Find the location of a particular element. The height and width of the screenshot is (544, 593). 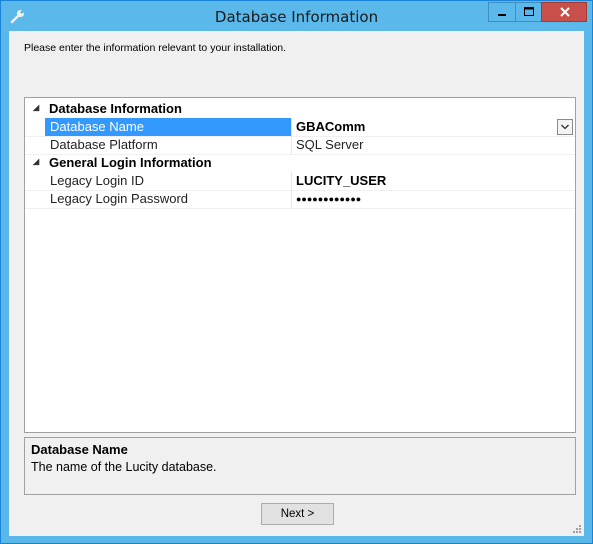

category-database-information: ◢ Database Information is located at coordinates (300, 109).